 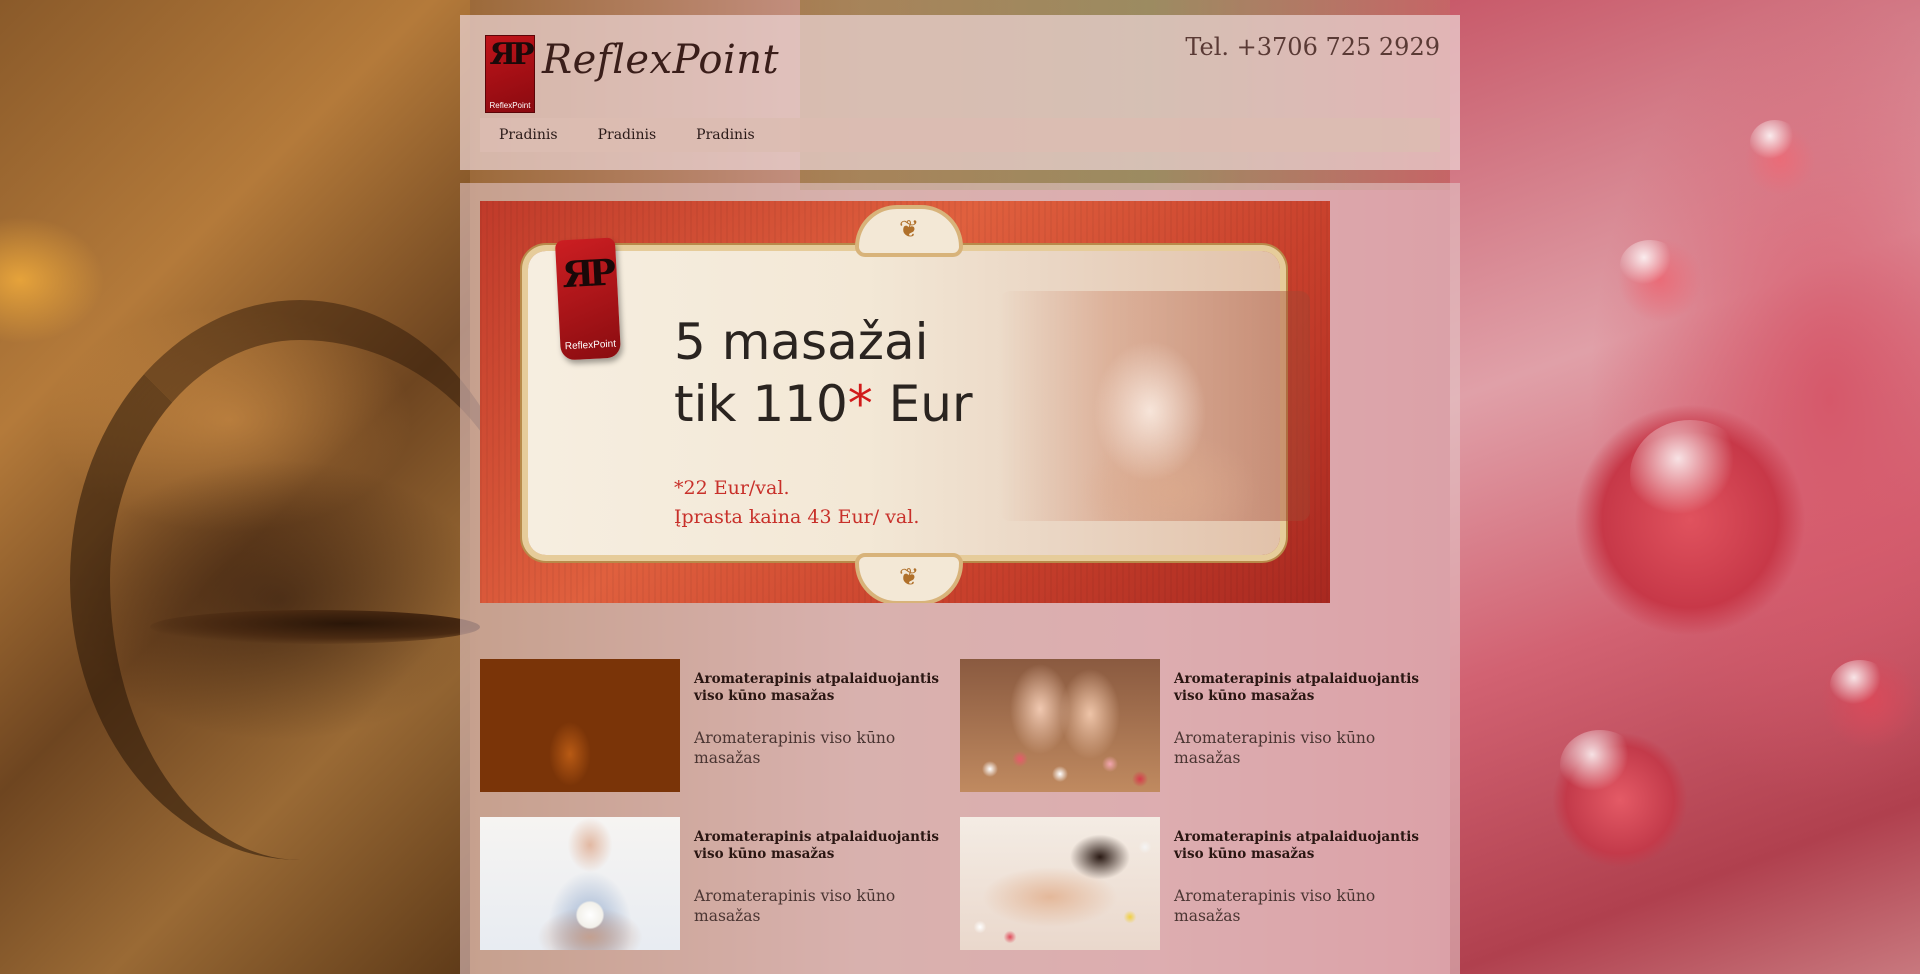 What do you see at coordinates (580, 725) in the screenshot?
I see `oil-bottles-image` at bounding box center [580, 725].